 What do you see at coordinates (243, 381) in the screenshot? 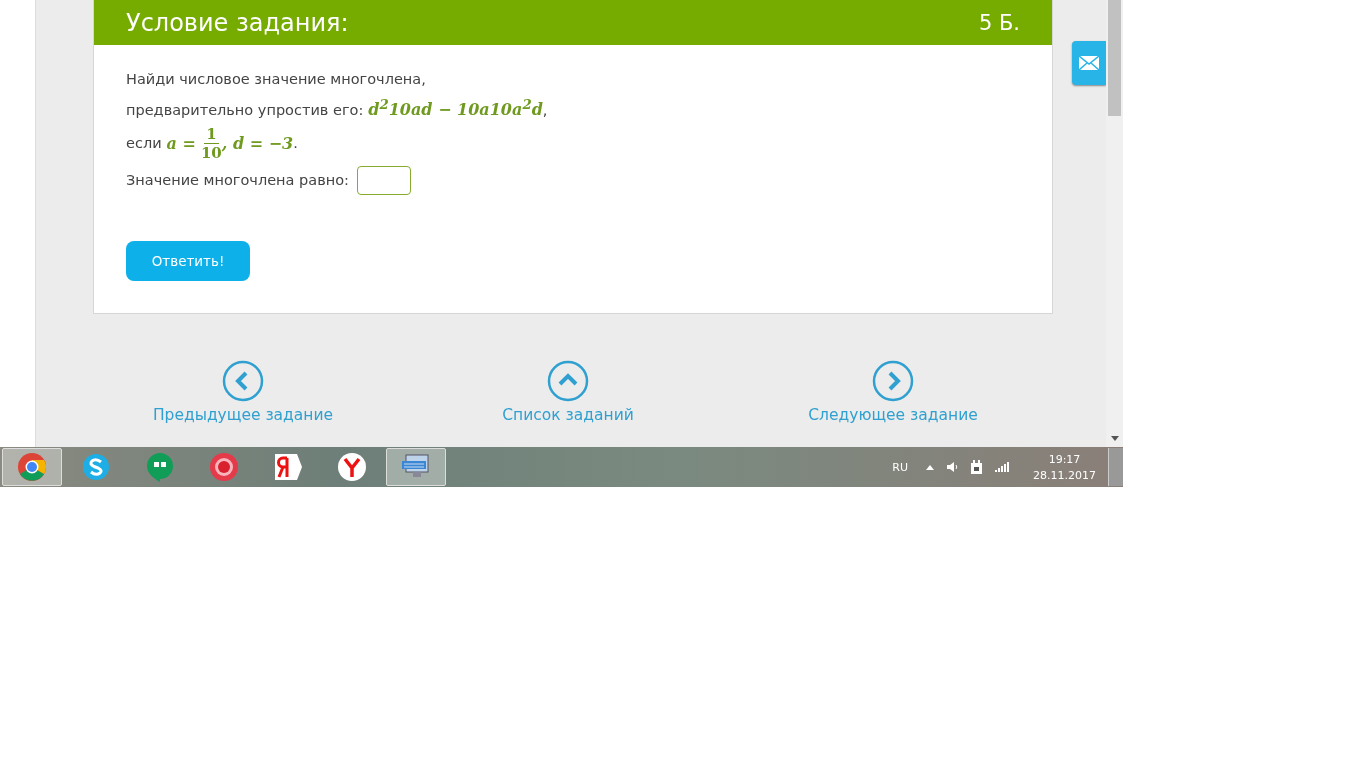
I see `left-chevron-icon` at bounding box center [243, 381].